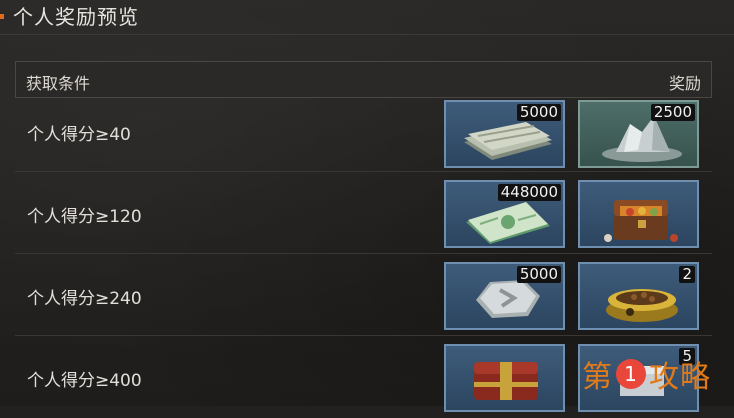 This screenshot has width=734, height=418. I want to click on table-header: 获取条件 奖励, so click(363, 79).